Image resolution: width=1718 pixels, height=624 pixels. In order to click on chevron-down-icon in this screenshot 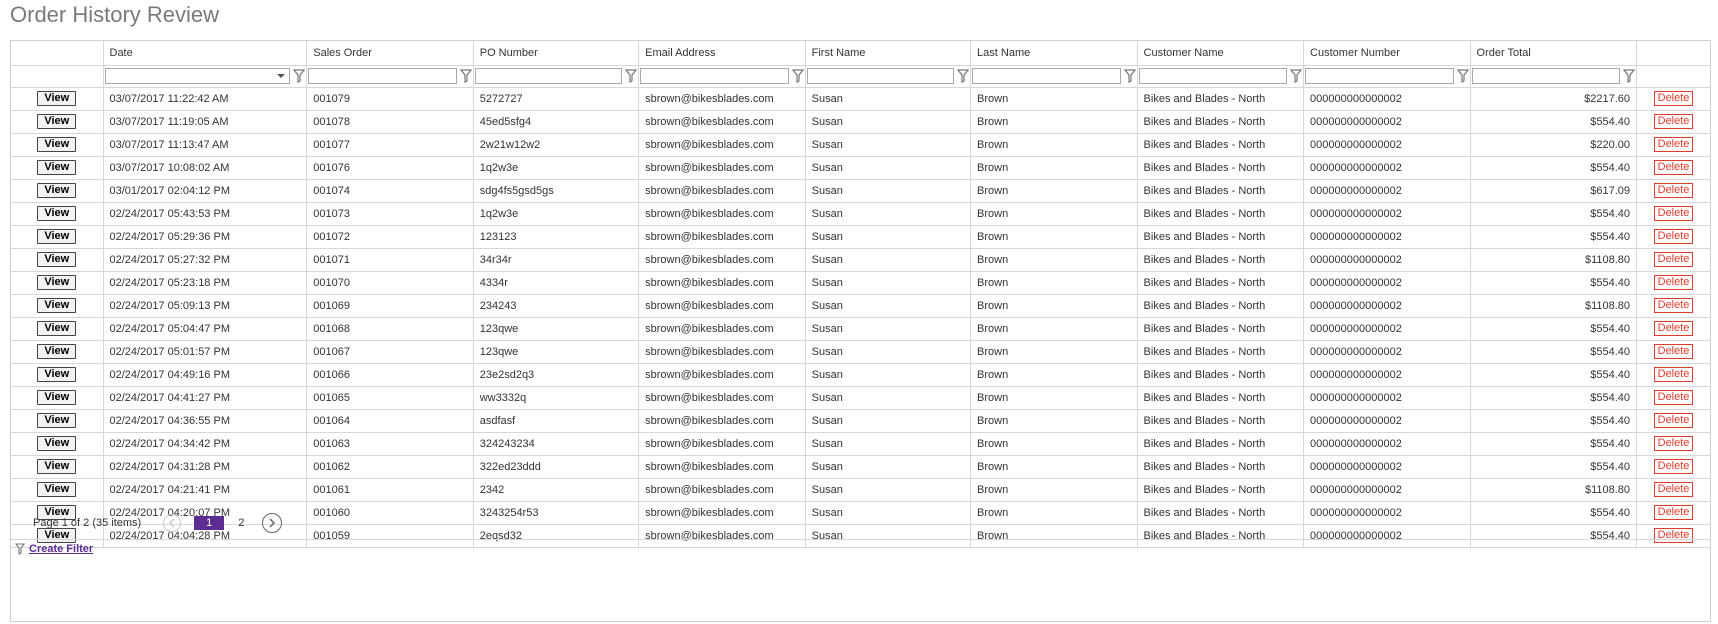, I will do `click(281, 76)`.